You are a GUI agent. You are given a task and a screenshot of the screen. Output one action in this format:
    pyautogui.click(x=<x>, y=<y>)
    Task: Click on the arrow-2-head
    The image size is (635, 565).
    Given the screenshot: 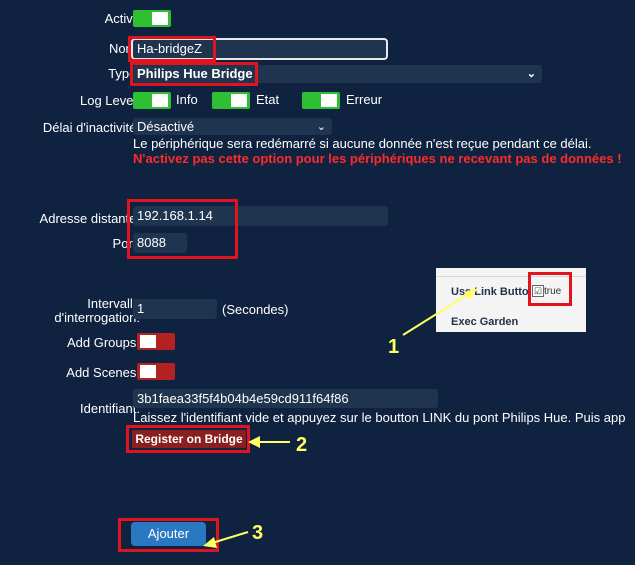 What is the action you would take?
    pyautogui.click(x=254, y=442)
    